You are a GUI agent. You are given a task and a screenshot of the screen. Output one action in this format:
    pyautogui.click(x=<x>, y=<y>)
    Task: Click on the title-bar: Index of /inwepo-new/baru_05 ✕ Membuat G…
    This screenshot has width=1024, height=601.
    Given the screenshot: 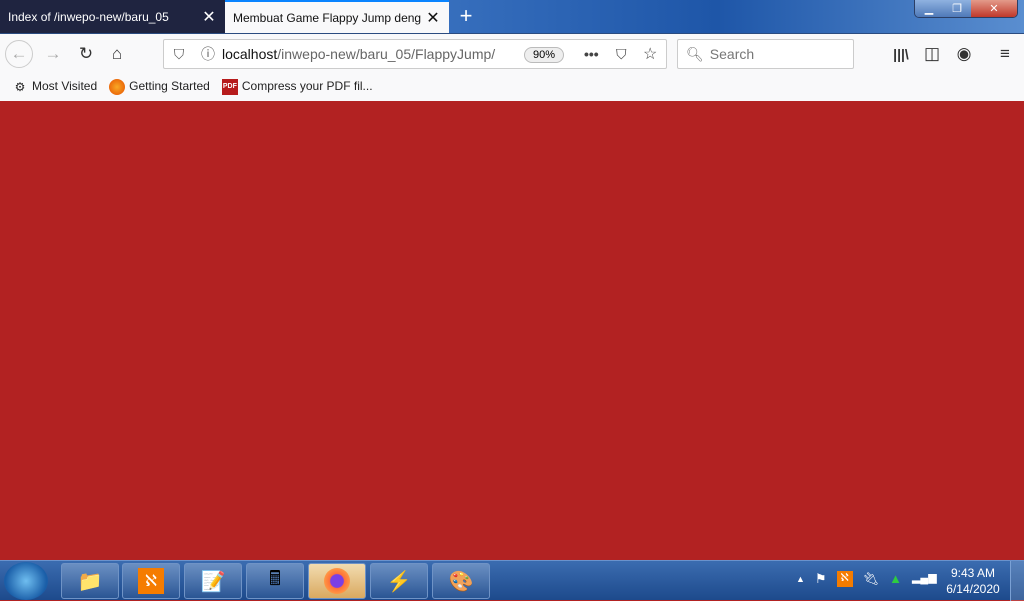 What is the action you would take?
    pyautogui.click(x=512, y=16)
    